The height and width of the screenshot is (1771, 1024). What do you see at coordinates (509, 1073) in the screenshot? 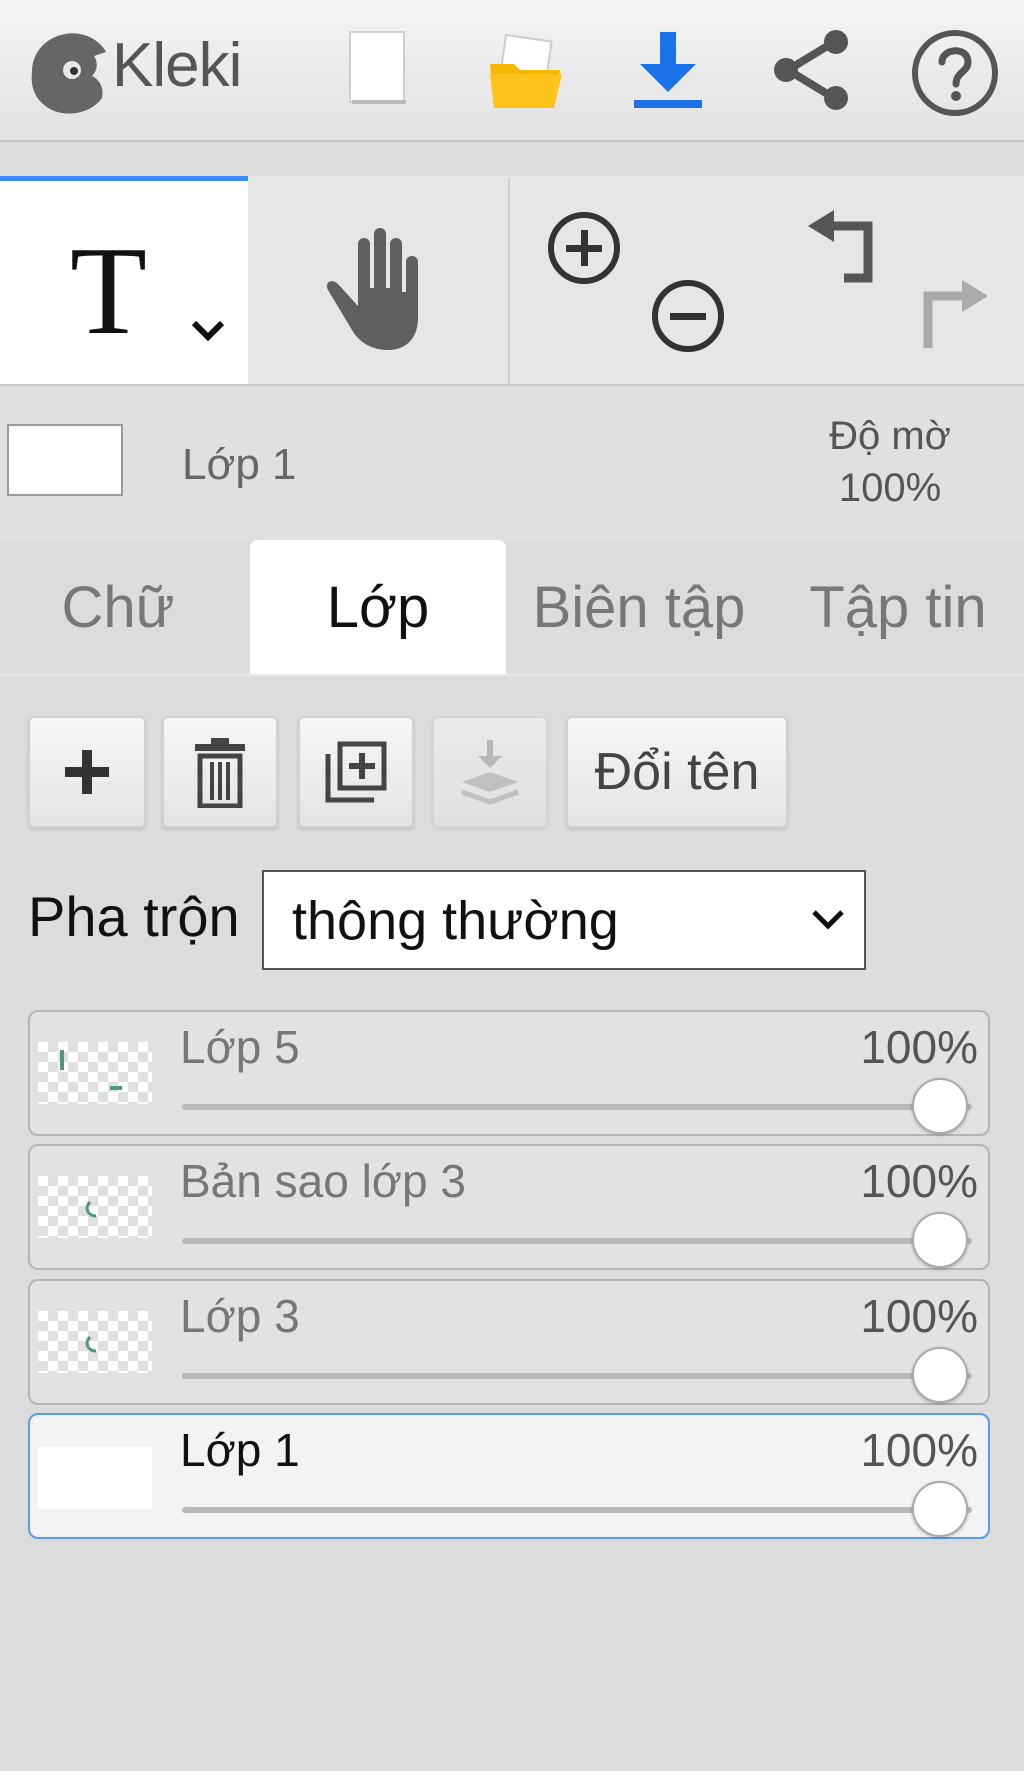
I see `layer-item: Lớp 5 100%` at bounding box center [509, 1073].